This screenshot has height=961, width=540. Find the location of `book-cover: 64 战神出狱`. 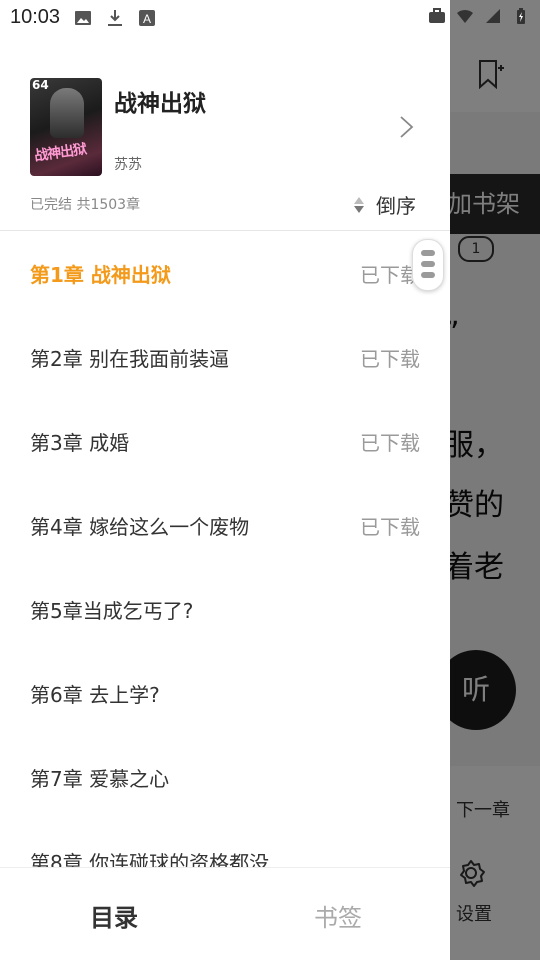

book-cover: 64 战神出狱 is located at coordinates (66, 127).